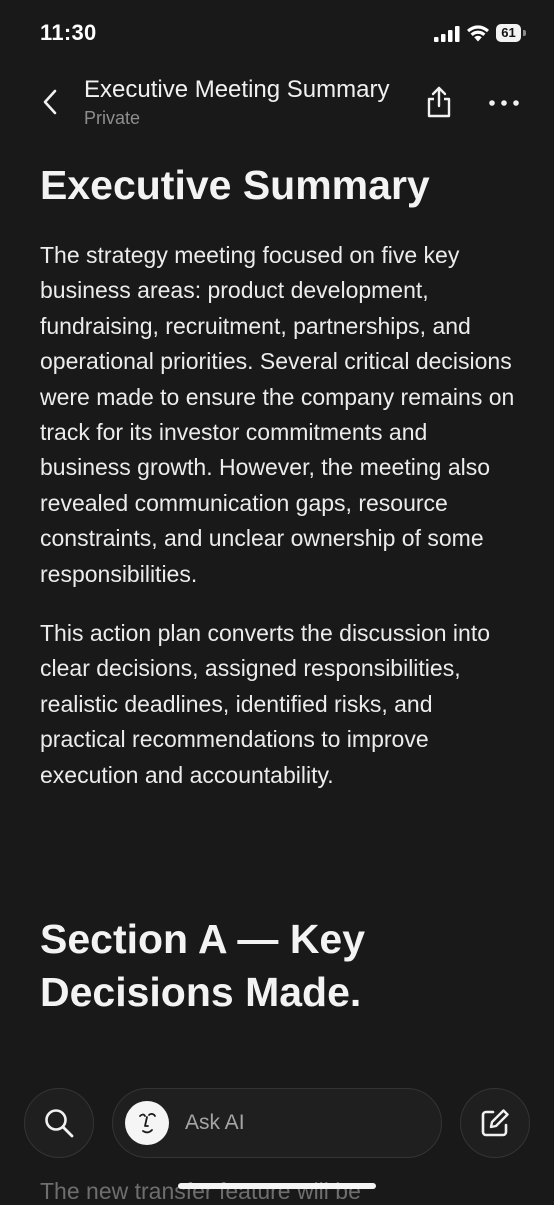 This screenshot has height=1205, width=554. What do you see at coordinates (237, 89) in the screenshot?
I see `page-title: Executive Meeting Summary` at bounding box center [237, 89].